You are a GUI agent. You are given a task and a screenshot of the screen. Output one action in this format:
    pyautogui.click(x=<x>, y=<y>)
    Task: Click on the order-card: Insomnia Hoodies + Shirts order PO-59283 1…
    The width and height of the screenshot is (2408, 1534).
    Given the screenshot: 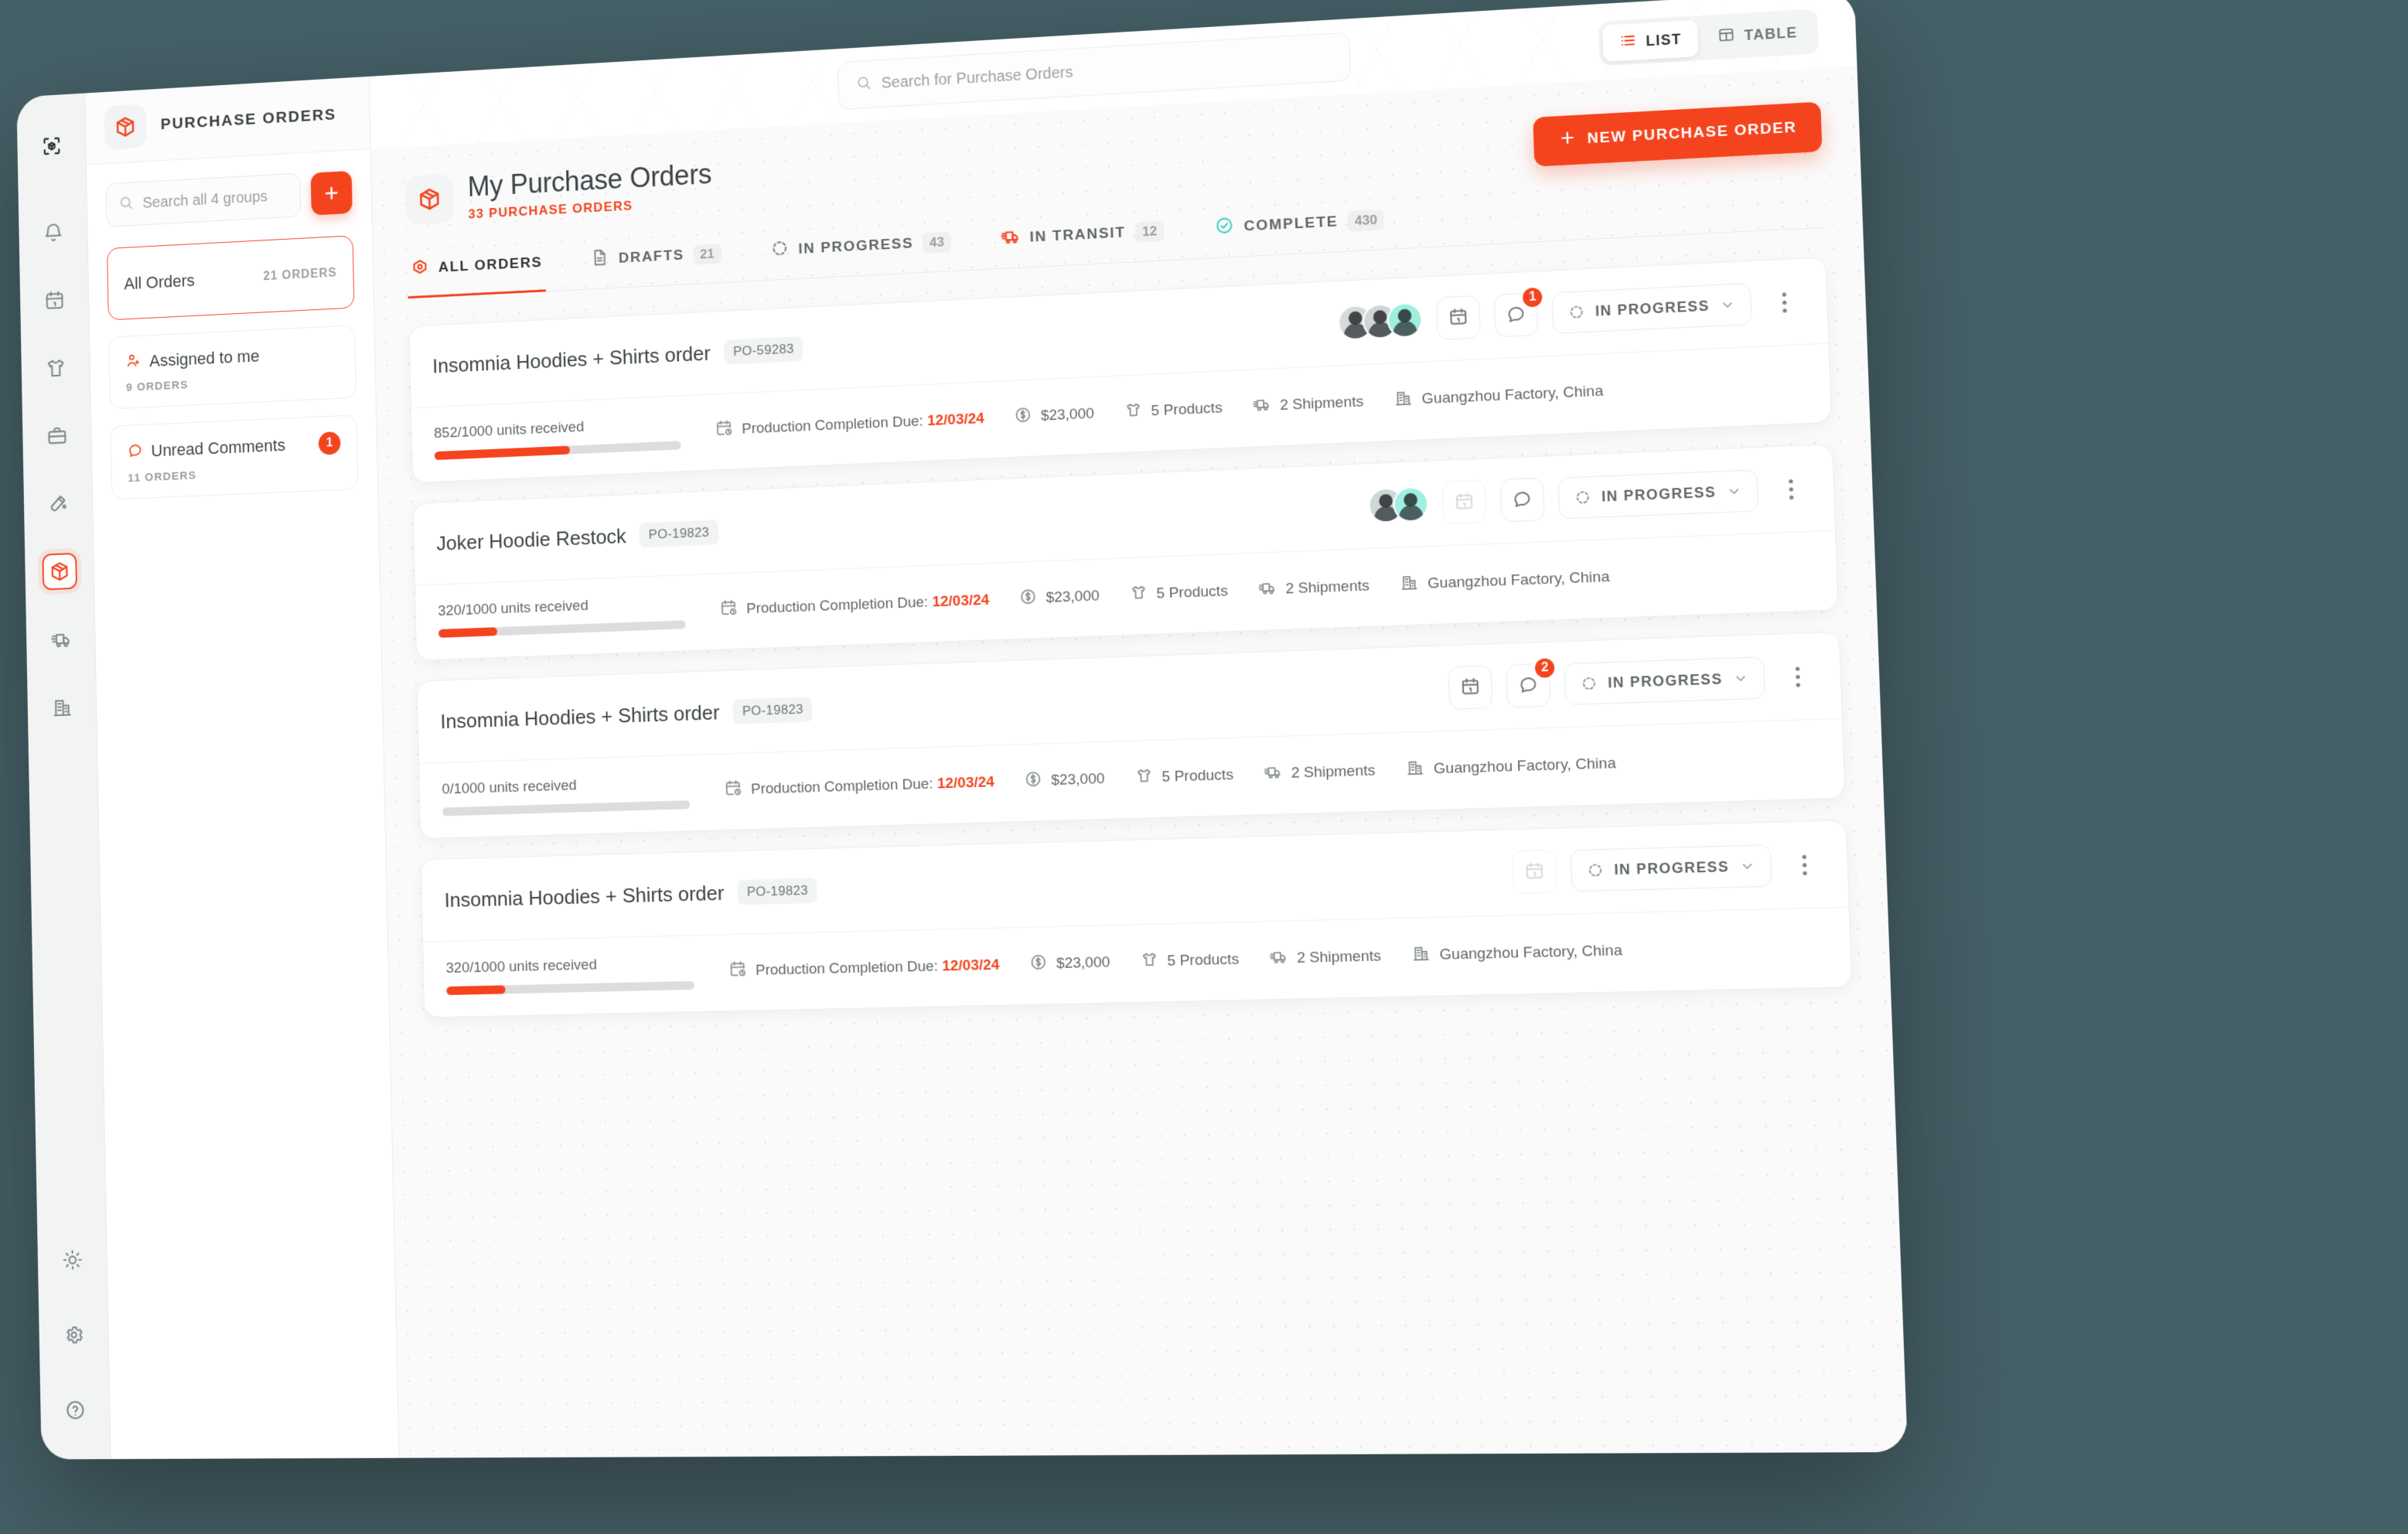 What is the action you would take?
    pyautogui.click(x=1120, y=370)
    